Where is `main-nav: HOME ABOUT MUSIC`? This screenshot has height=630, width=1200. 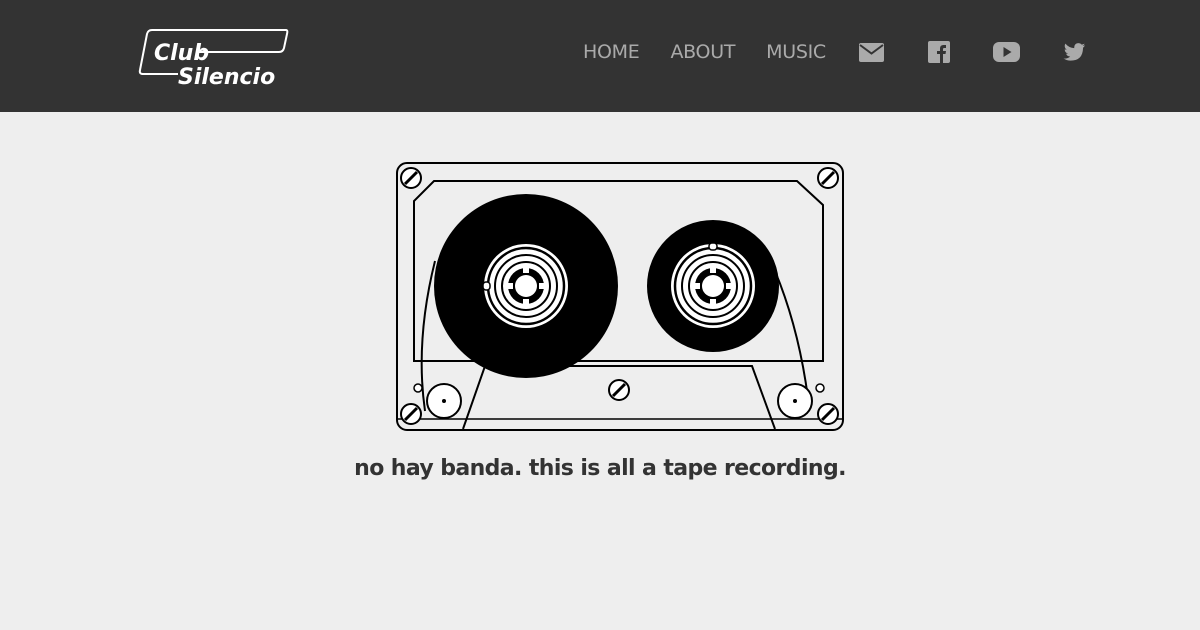
main-nav: HOME ABOUT MUSIC is located at coordinates (704, 52).